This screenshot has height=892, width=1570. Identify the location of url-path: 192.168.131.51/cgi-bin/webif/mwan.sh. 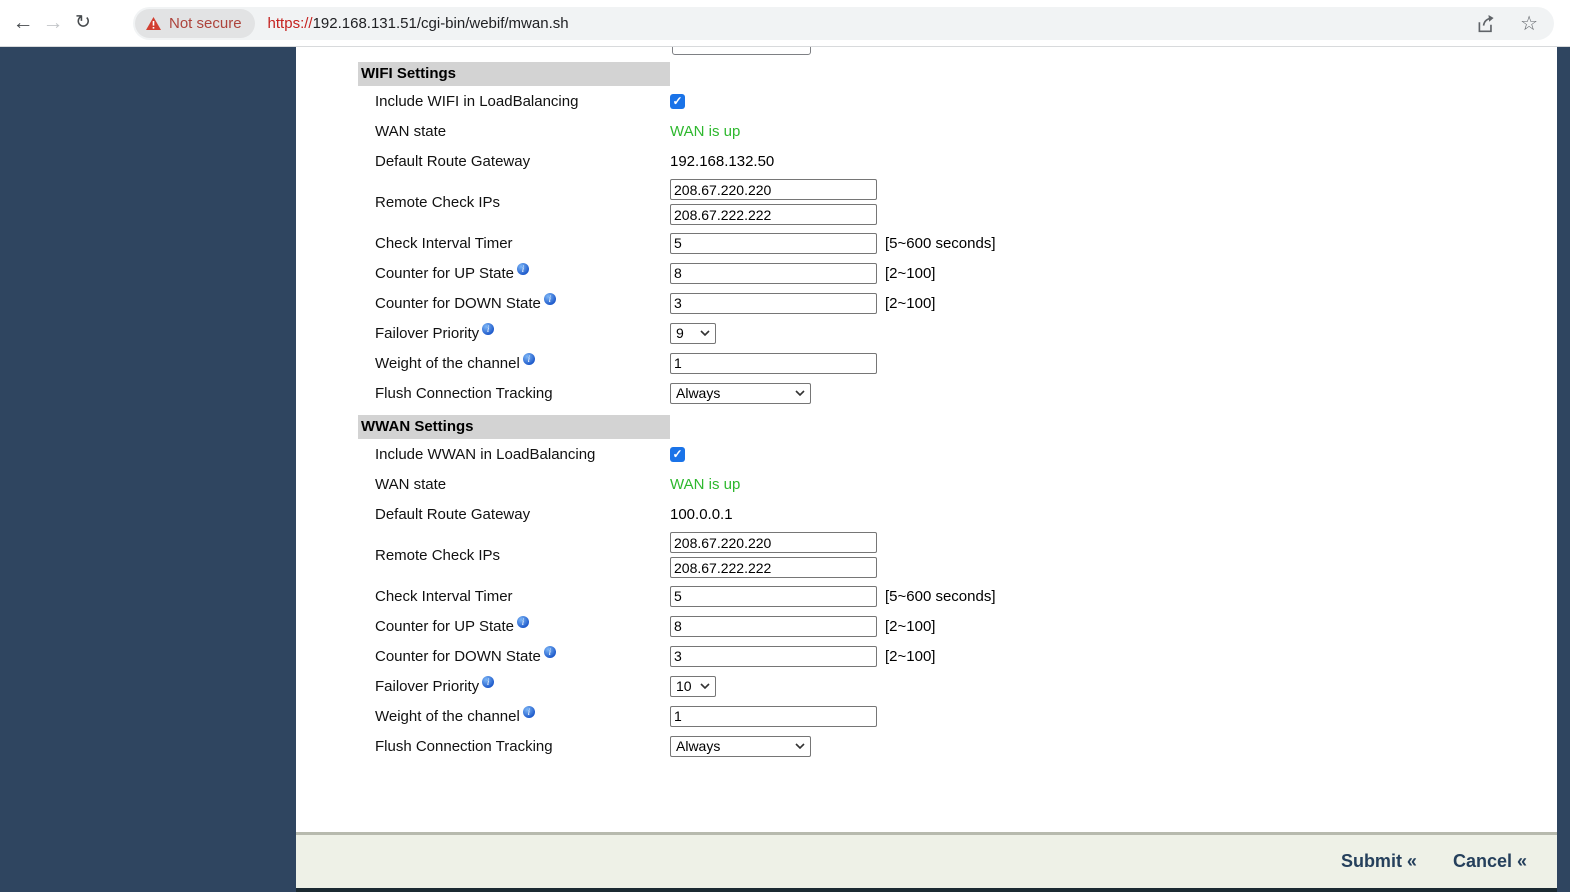
(440, 23).